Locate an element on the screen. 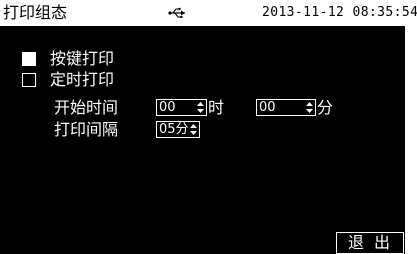 The image size is (417, 254). minute-unit: 分 is located at coordinates (325, 107).